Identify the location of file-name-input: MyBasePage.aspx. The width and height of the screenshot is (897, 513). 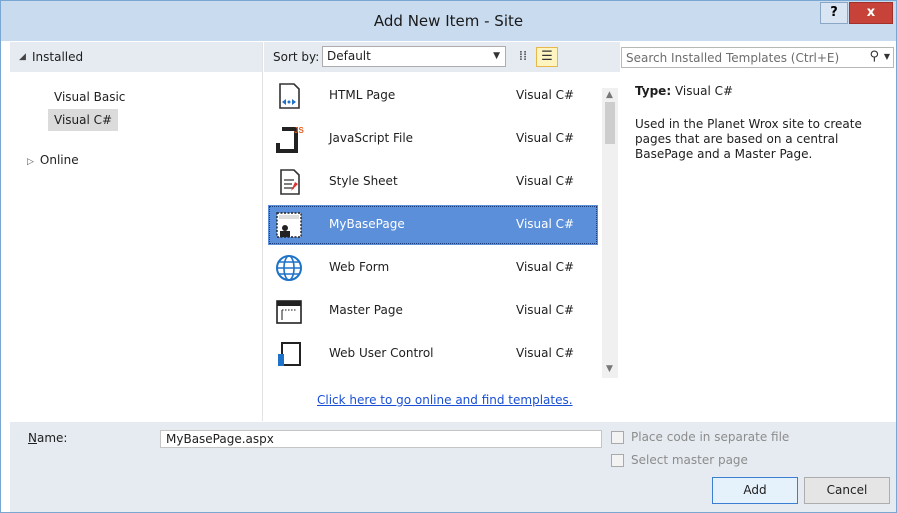
(381, 439).